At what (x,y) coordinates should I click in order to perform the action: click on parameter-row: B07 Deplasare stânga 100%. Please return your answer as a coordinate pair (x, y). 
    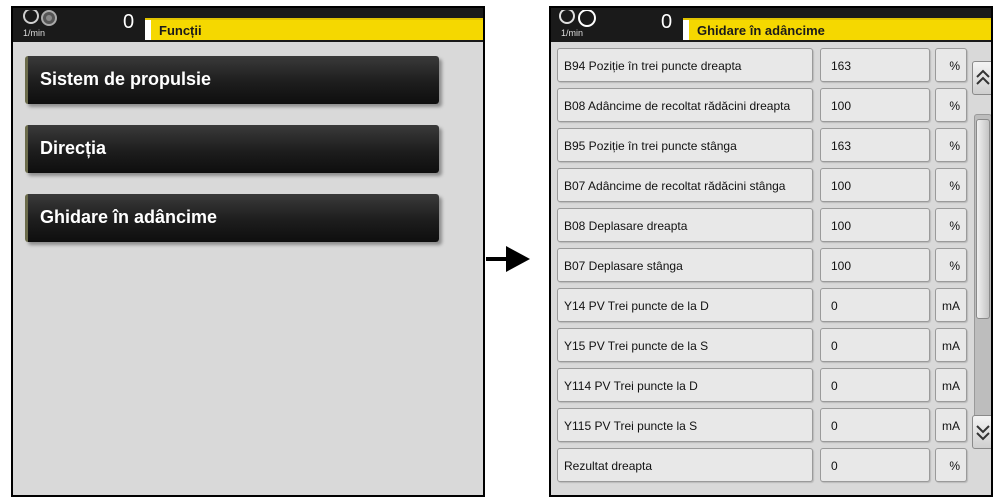
    Looking at the image, I should click on (763, 265).